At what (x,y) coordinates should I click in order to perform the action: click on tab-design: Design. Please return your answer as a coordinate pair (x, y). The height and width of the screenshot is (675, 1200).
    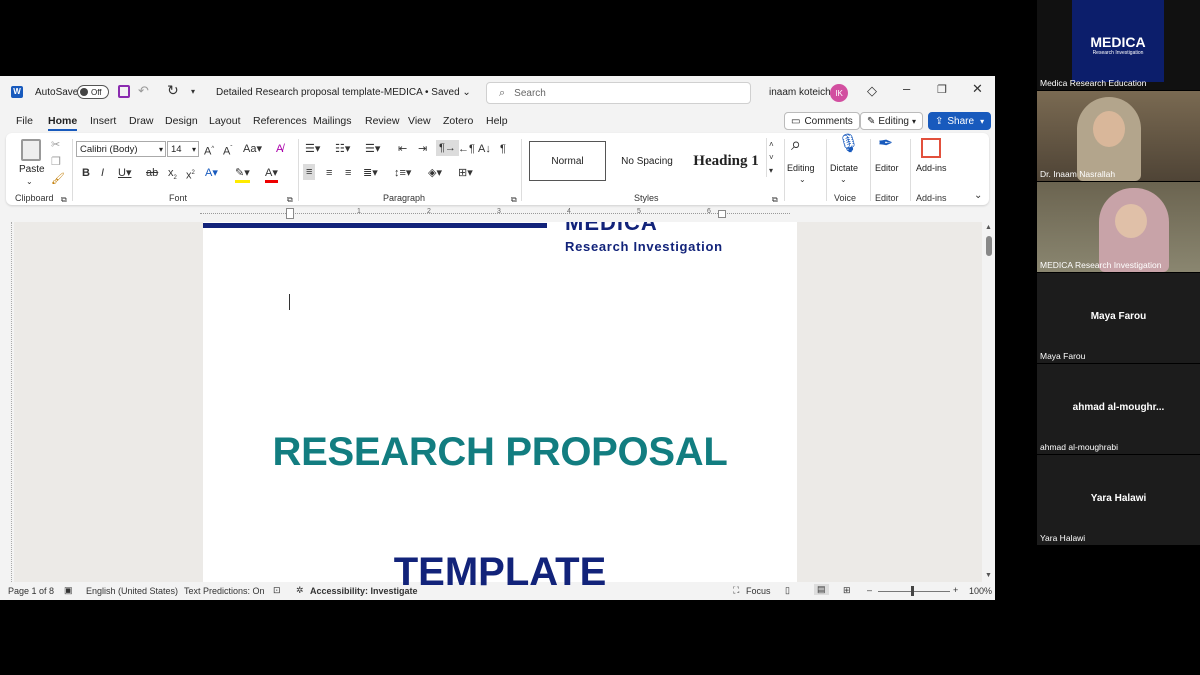
    Looking at the image, I should click on (181, 121).